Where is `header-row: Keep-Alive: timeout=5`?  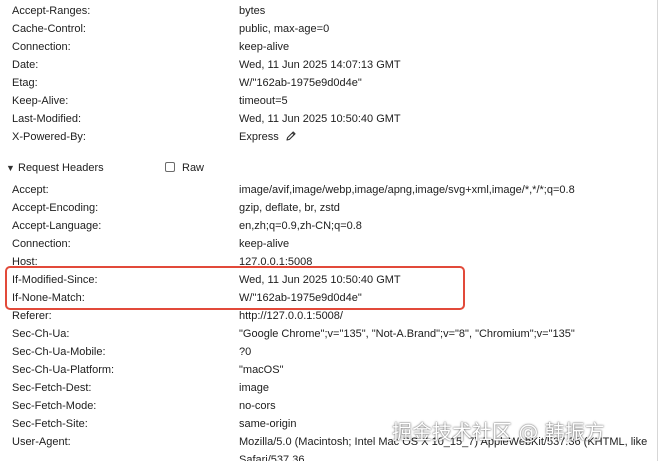 header-row: Keep-Alive: timeout=5 is located at coordinates (329, 101).